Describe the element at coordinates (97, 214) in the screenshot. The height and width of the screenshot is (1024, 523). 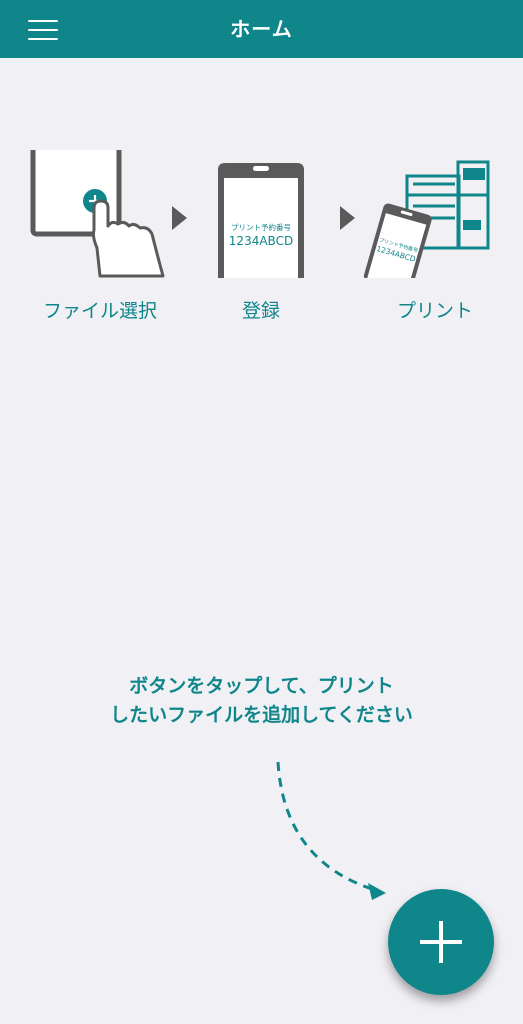
I see `file-select-tap-icon` at that location.